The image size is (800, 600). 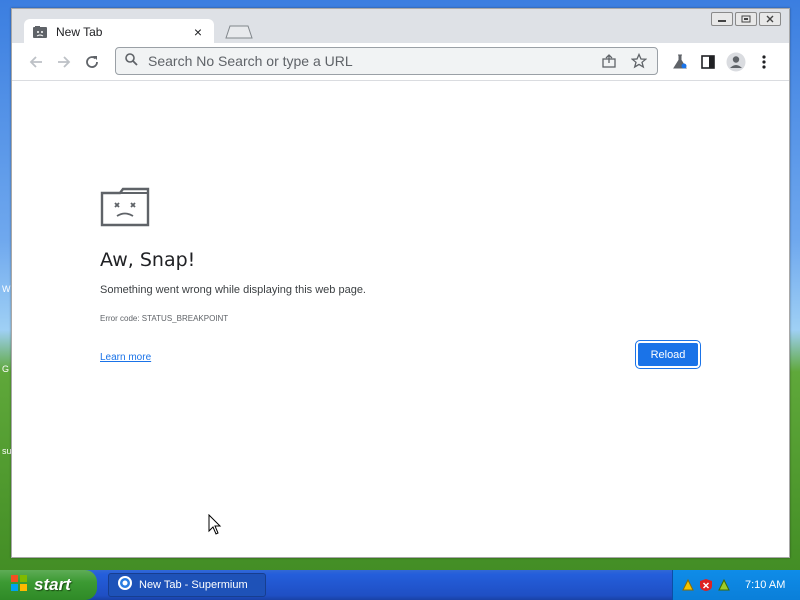 I want to click on windows-logo-icon, so click(x=19, y=585).